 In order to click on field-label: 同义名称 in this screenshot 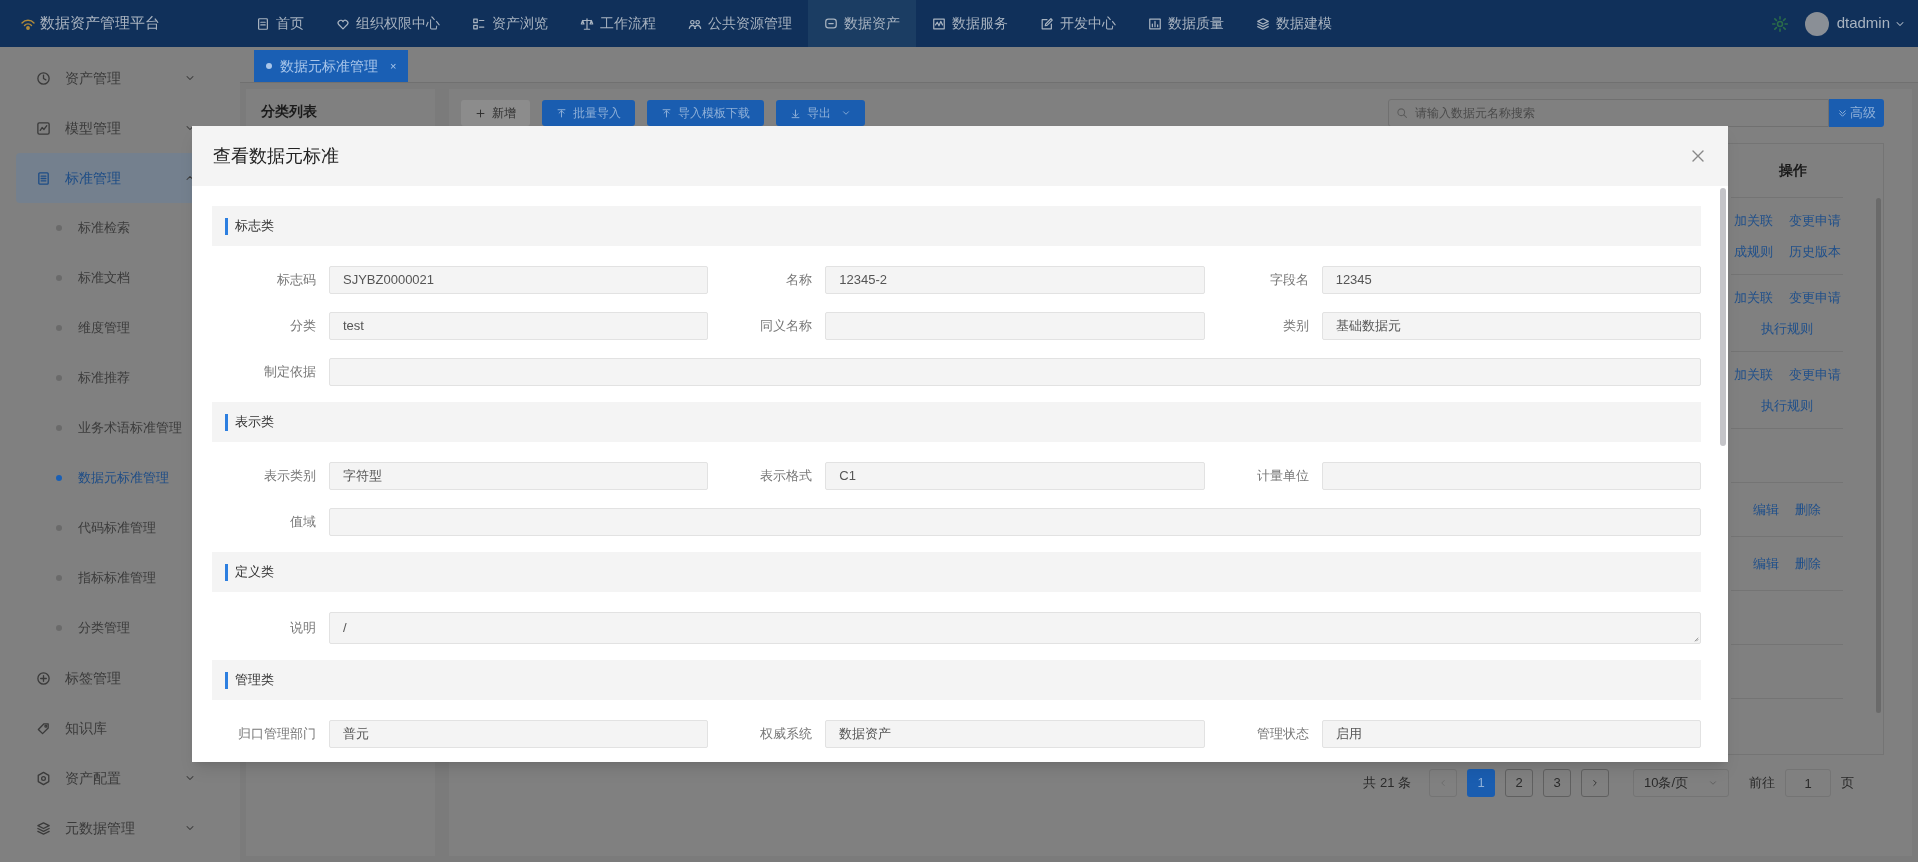, I will do `click(786, 326)`.